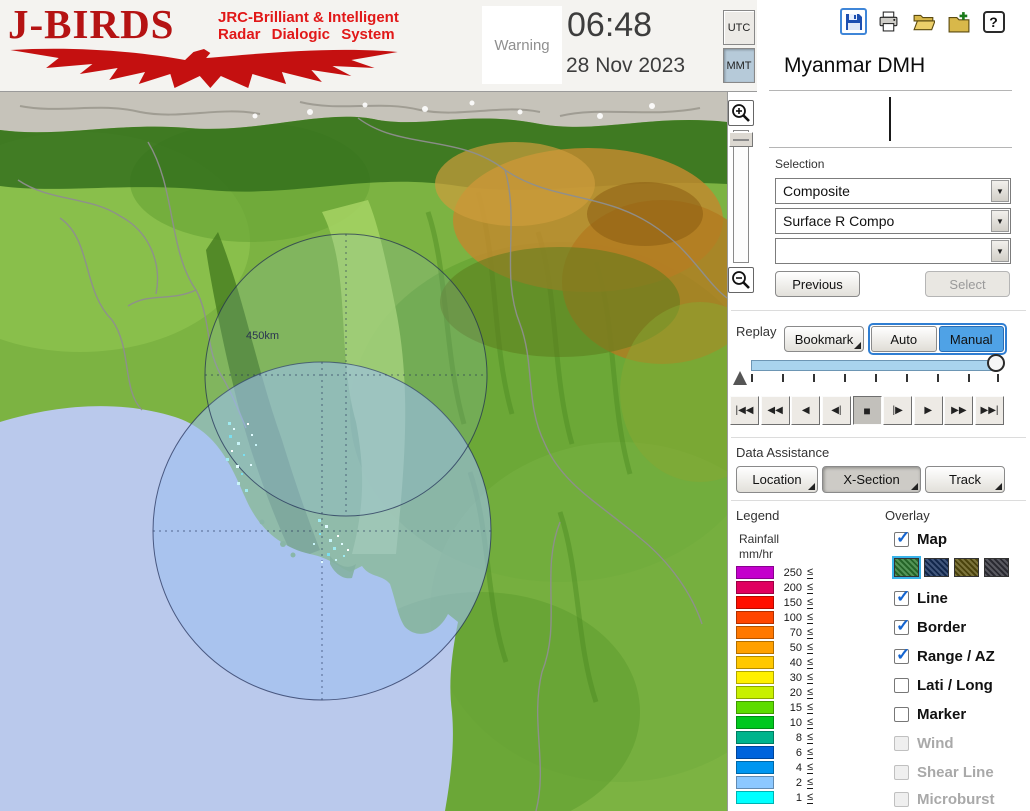 The height and width of the screenshot is (811, 1030). Describe the element at coordinates (839, 221) in the screenshot. I see `dropdown-value: Surface R Compo` at that location.